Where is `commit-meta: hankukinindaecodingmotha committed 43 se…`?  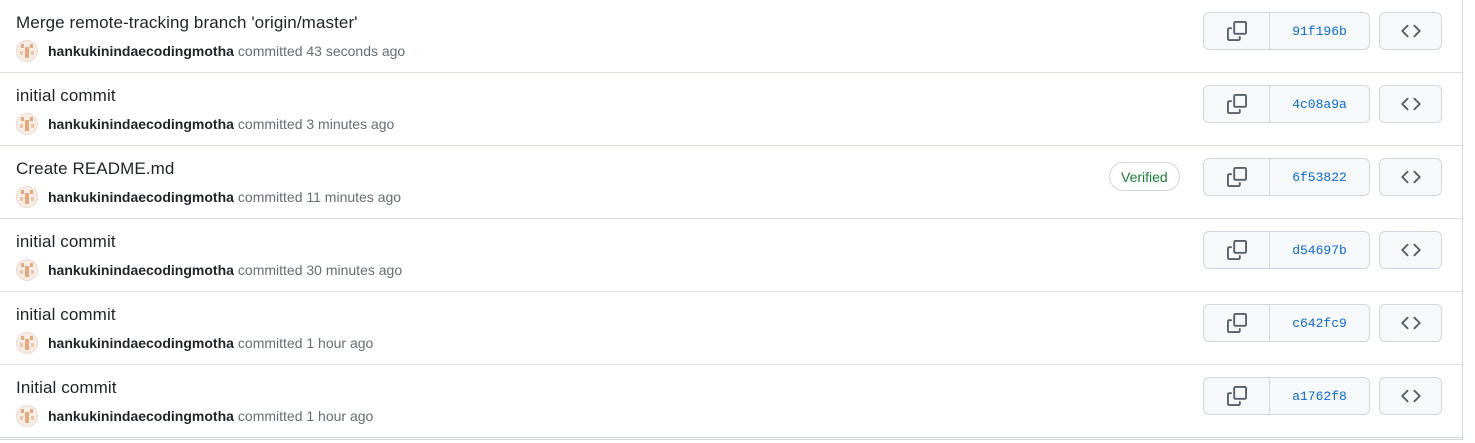
commit-meta: hankukinindaecodingmotha committed 43 se… is located at coordinates (210, 51).